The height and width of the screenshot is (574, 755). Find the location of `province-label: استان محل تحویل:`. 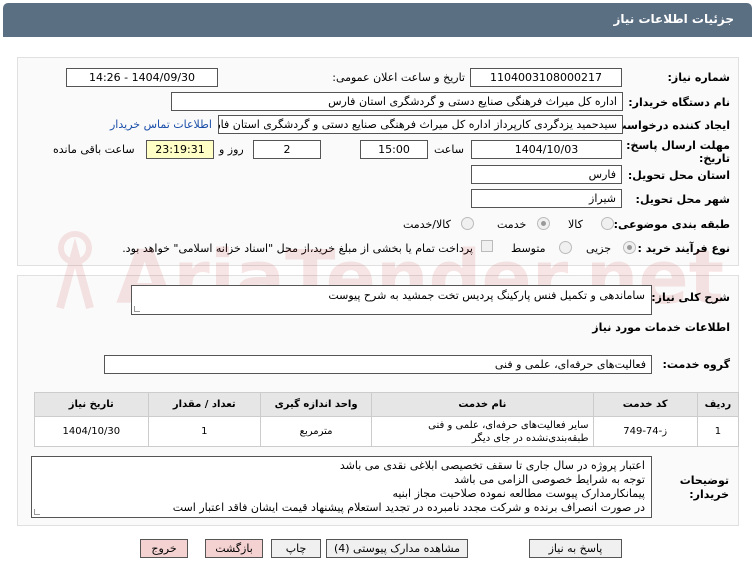

province-label: استان محل تحویل: is located at coordinates (678, 175).